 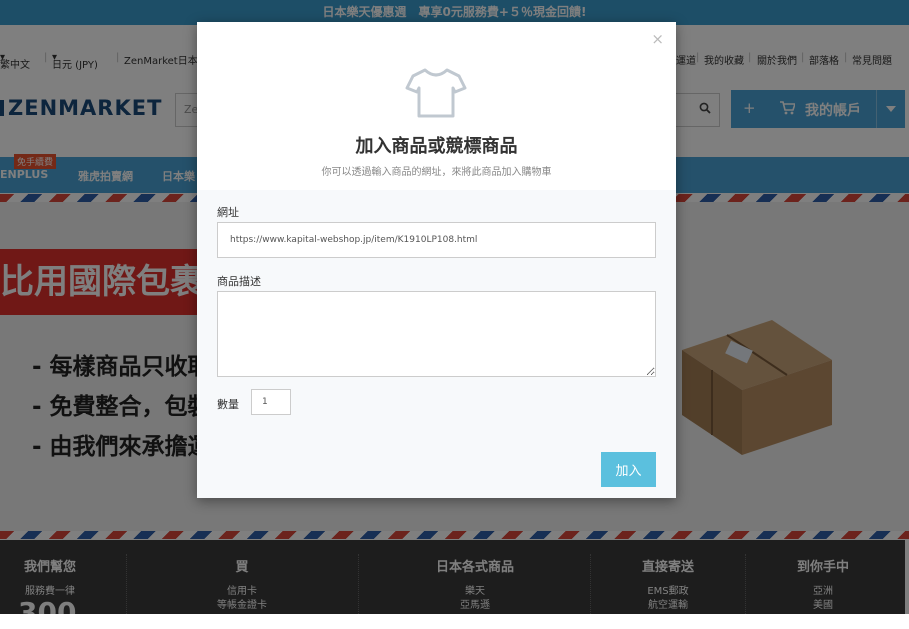 What do you see at coordinates (228, 212) in the screenshot?
I see `url-label: 網址` at bounding box center [228, 212].